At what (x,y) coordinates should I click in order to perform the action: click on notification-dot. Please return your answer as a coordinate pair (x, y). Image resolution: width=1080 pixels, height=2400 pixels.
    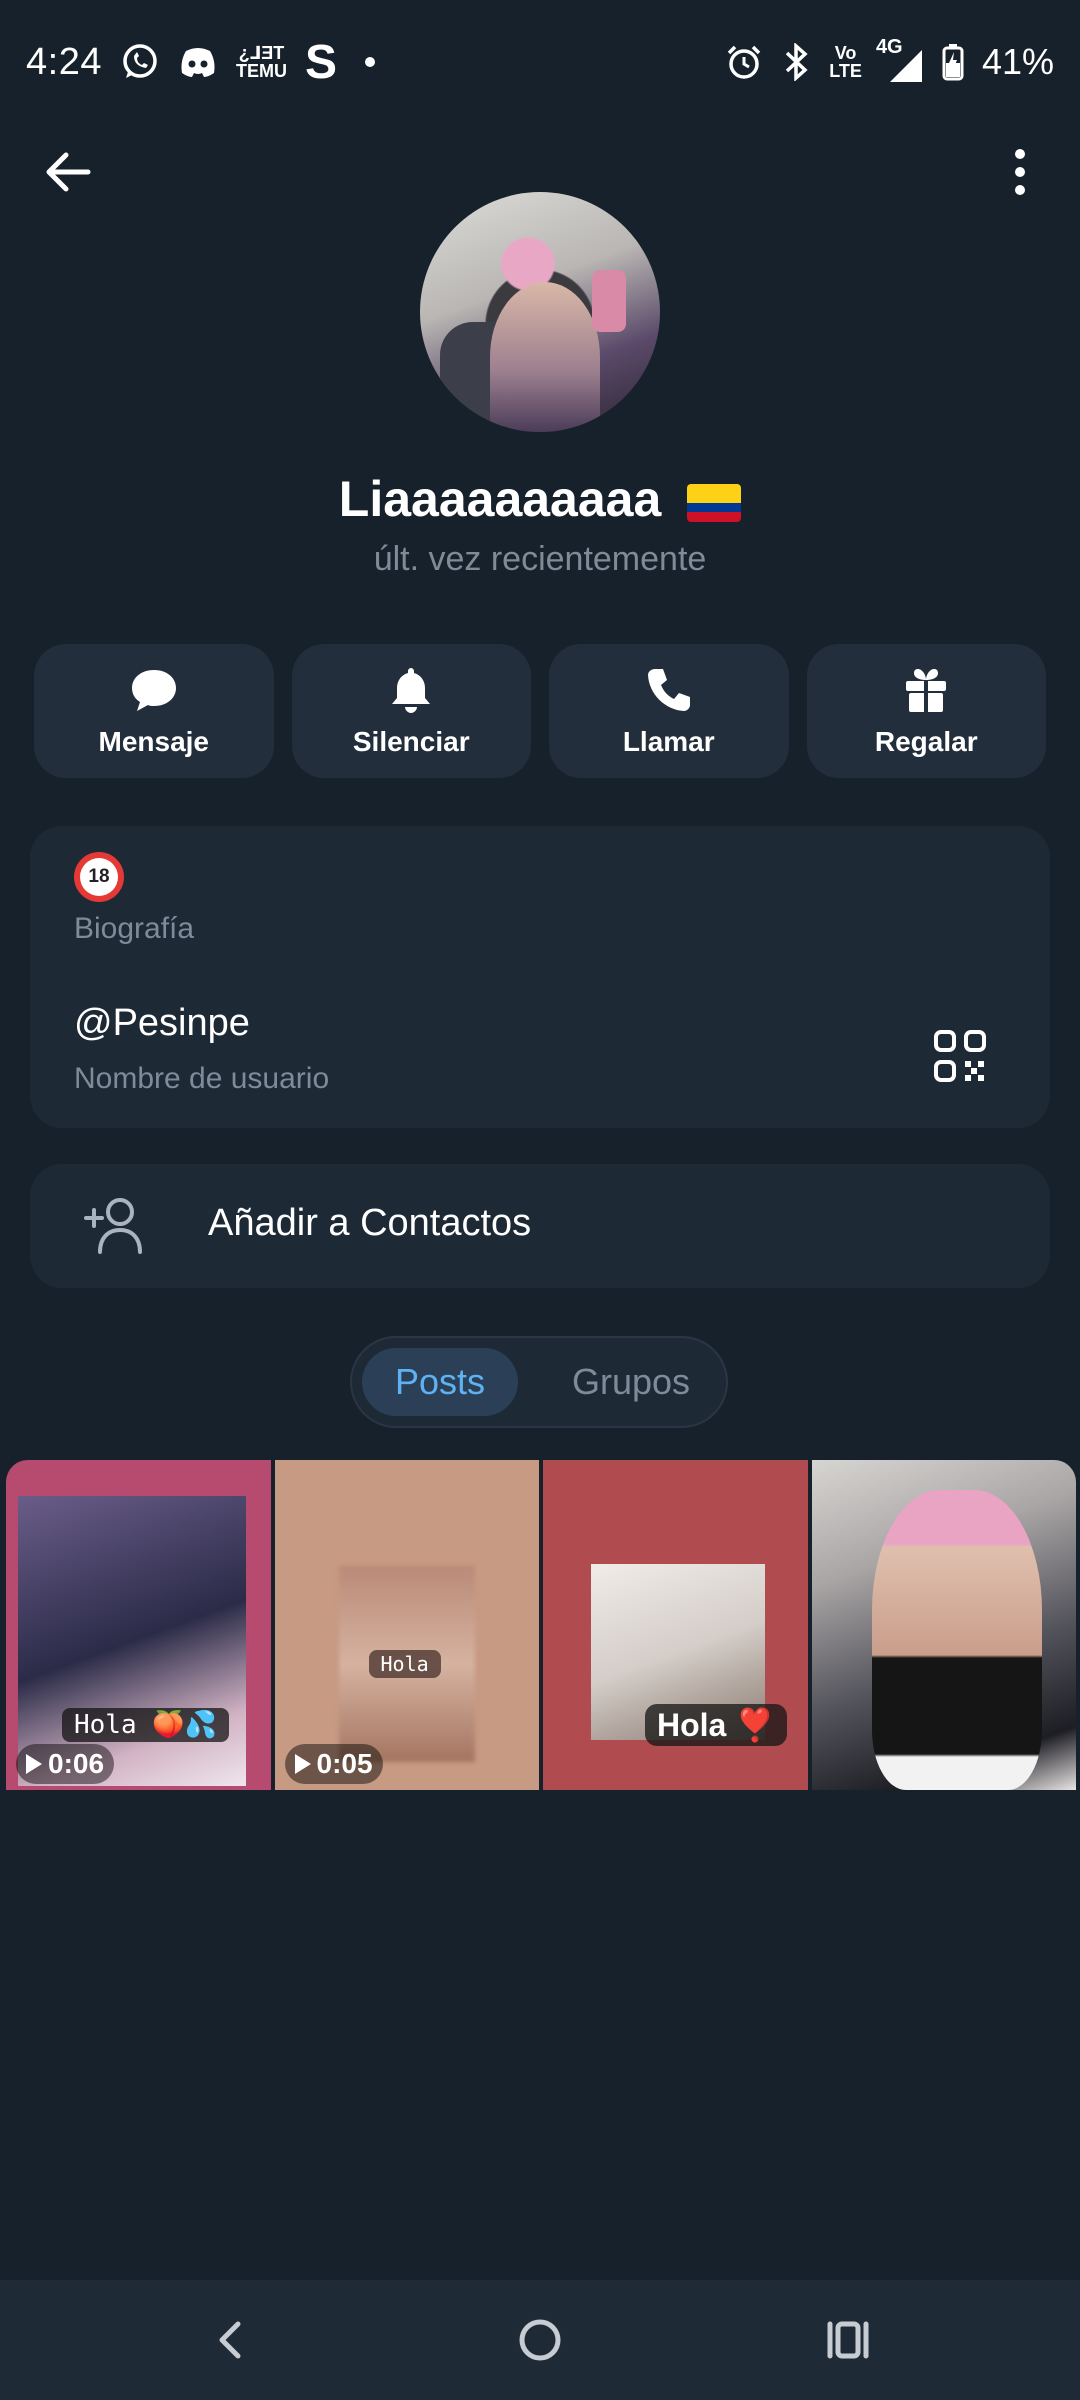
    Looking at the image, I should click on (369, 62).